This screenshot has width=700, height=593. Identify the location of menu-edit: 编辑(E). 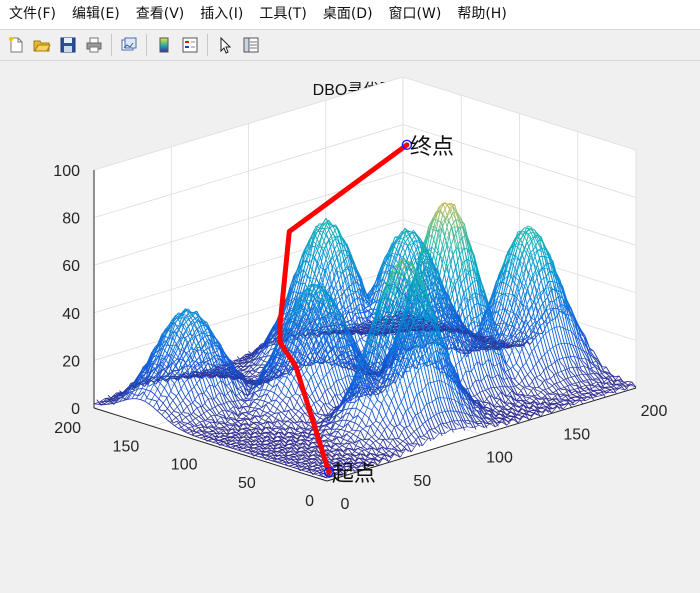
(96, 14).